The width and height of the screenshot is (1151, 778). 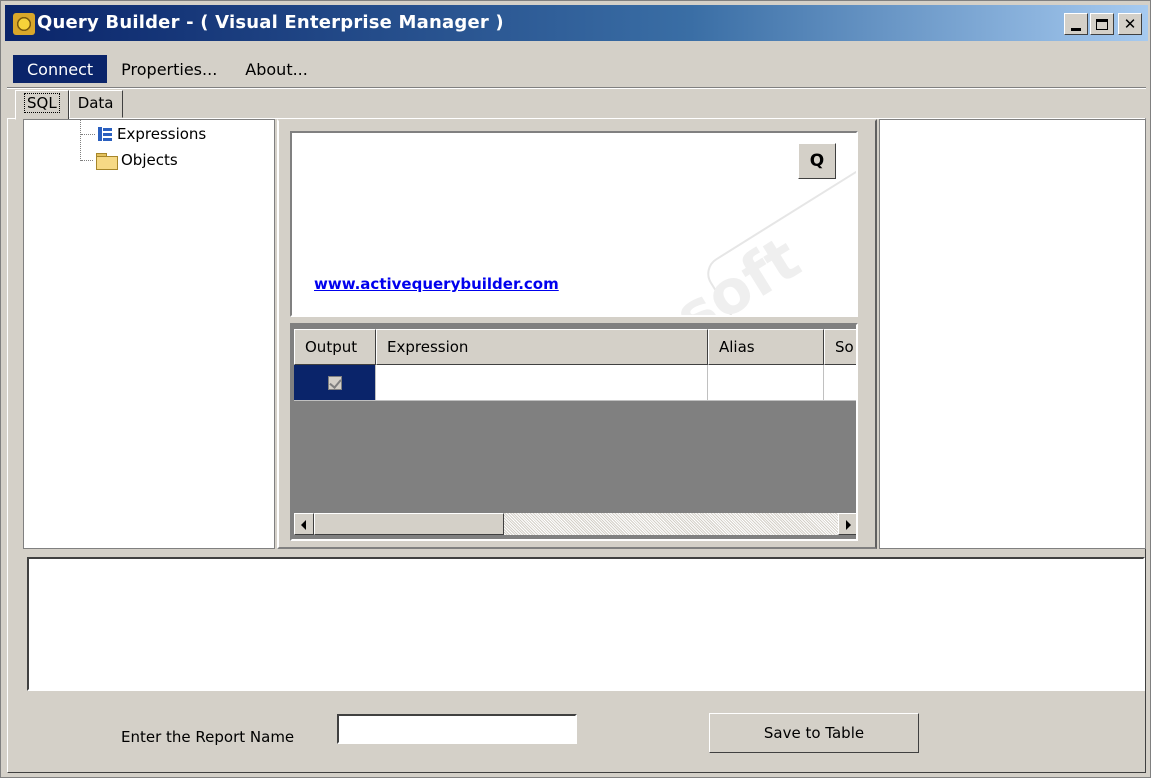 I want to click on tab-sql: SQL, so click(x=42, y=105).